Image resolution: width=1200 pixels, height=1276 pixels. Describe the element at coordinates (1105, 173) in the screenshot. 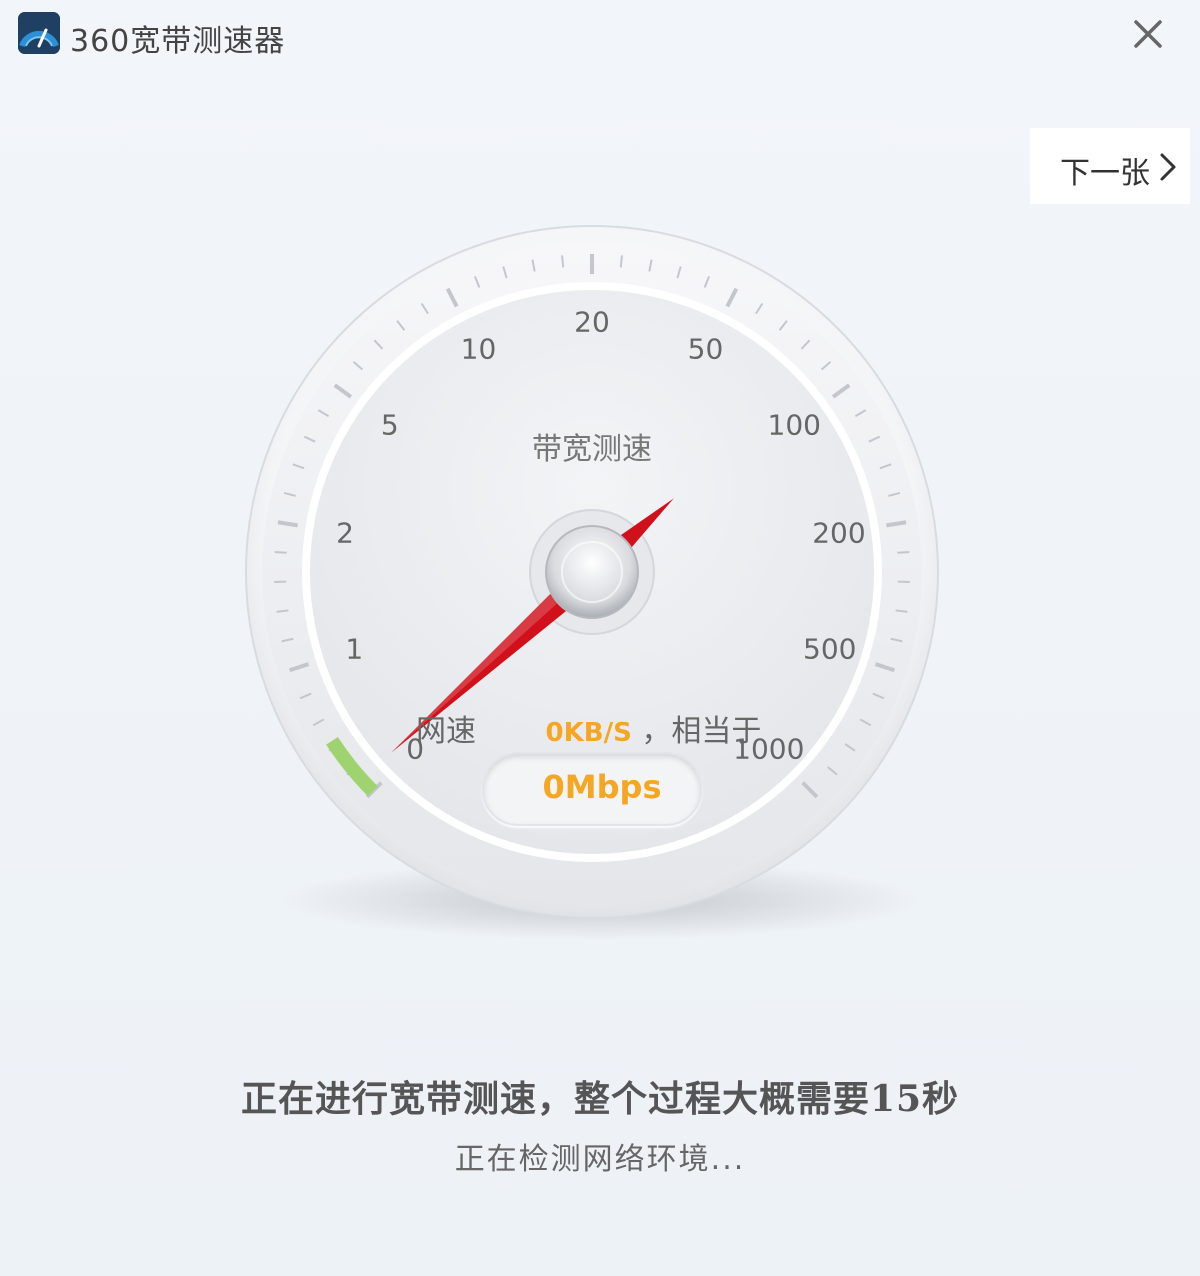

I see `next-button-label: 下一张` at that location.